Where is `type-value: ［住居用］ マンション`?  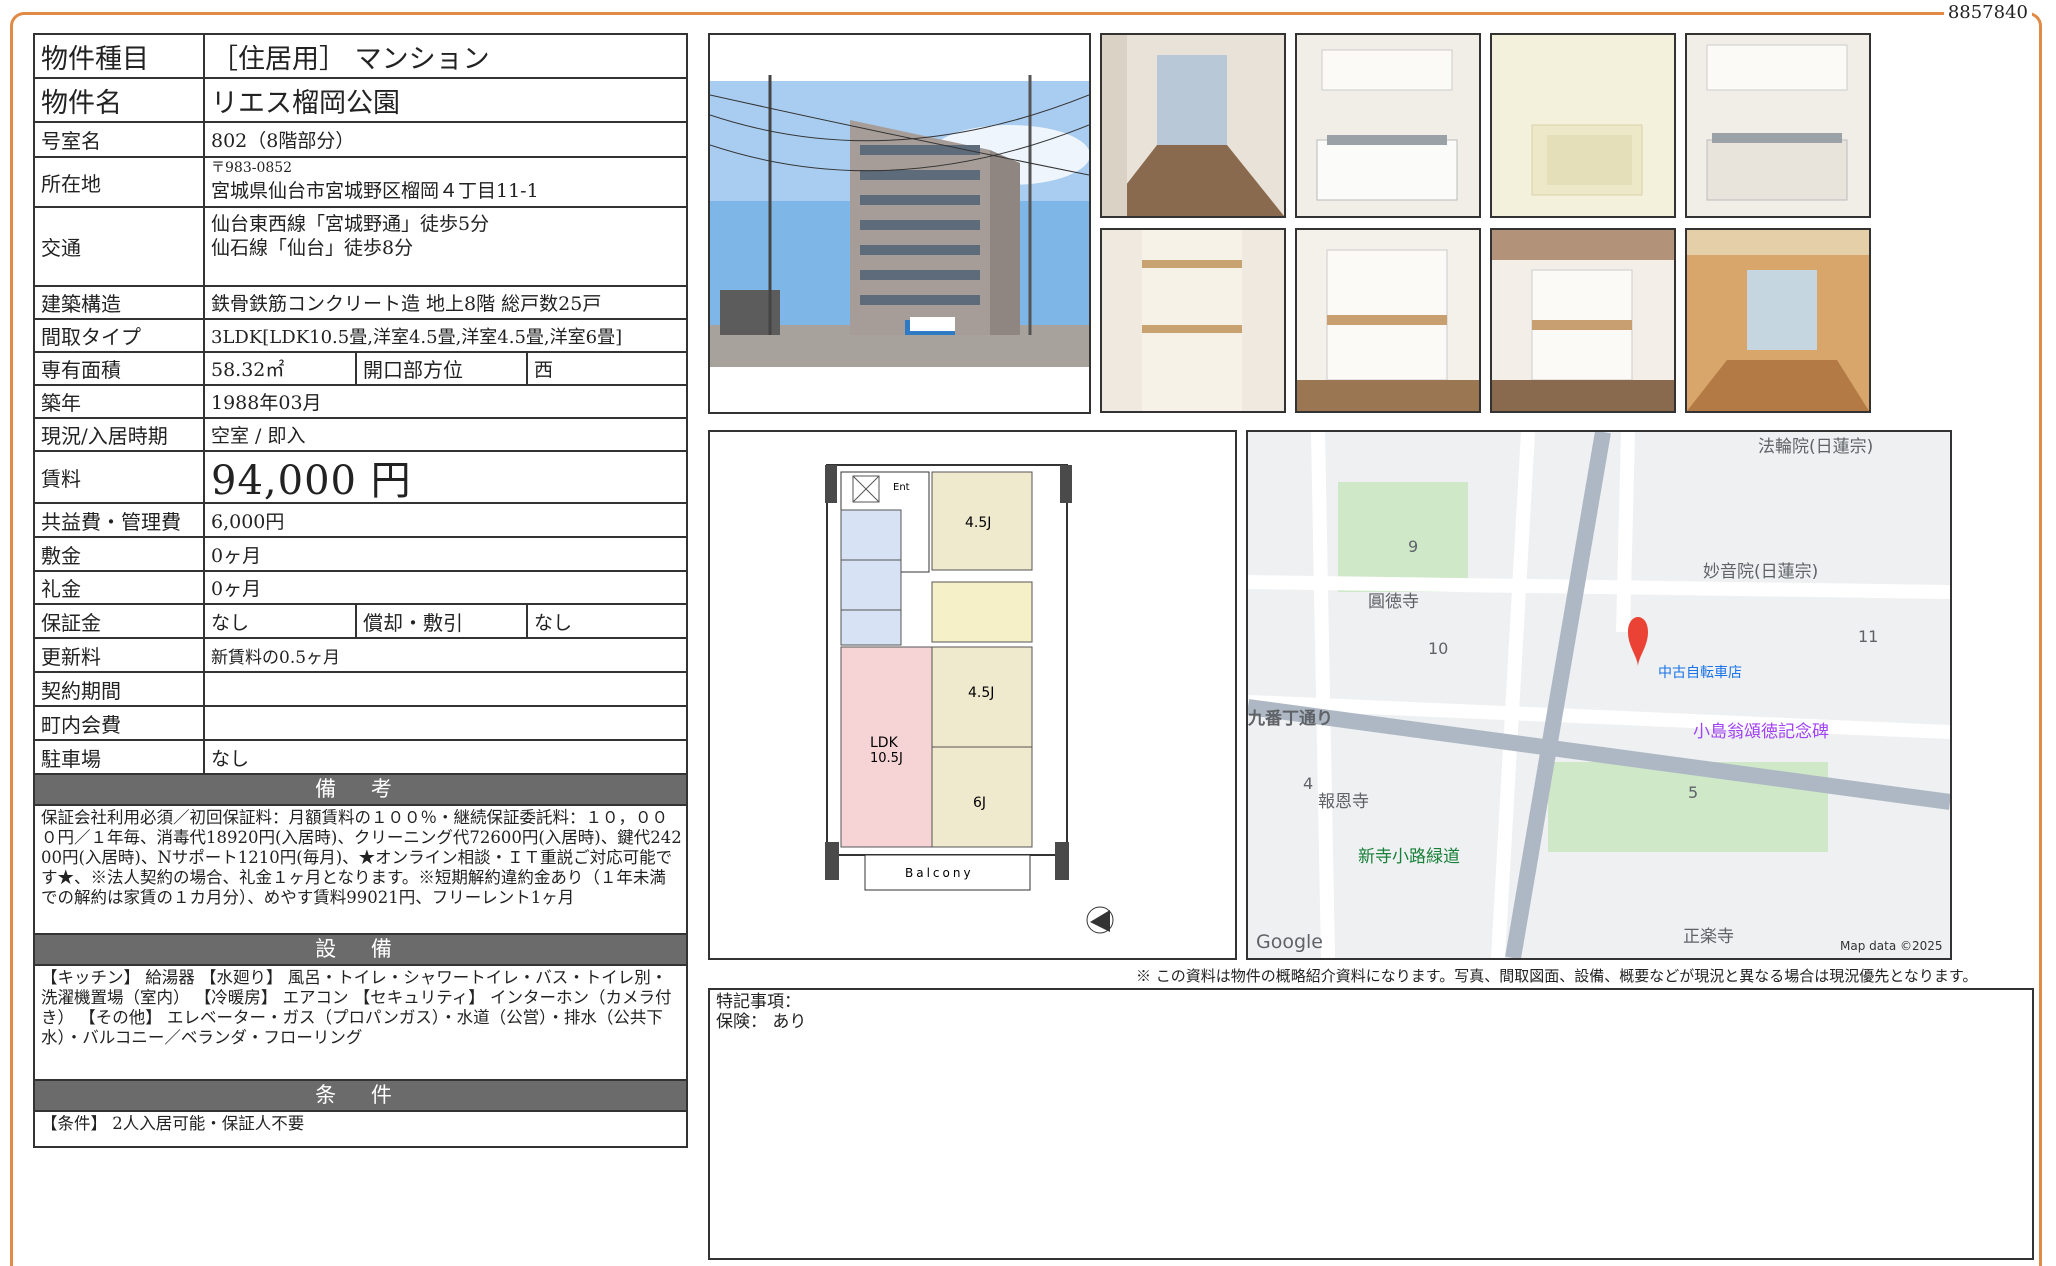
type-value: ［住居用］ マンション is located at coordinates (350, 59).